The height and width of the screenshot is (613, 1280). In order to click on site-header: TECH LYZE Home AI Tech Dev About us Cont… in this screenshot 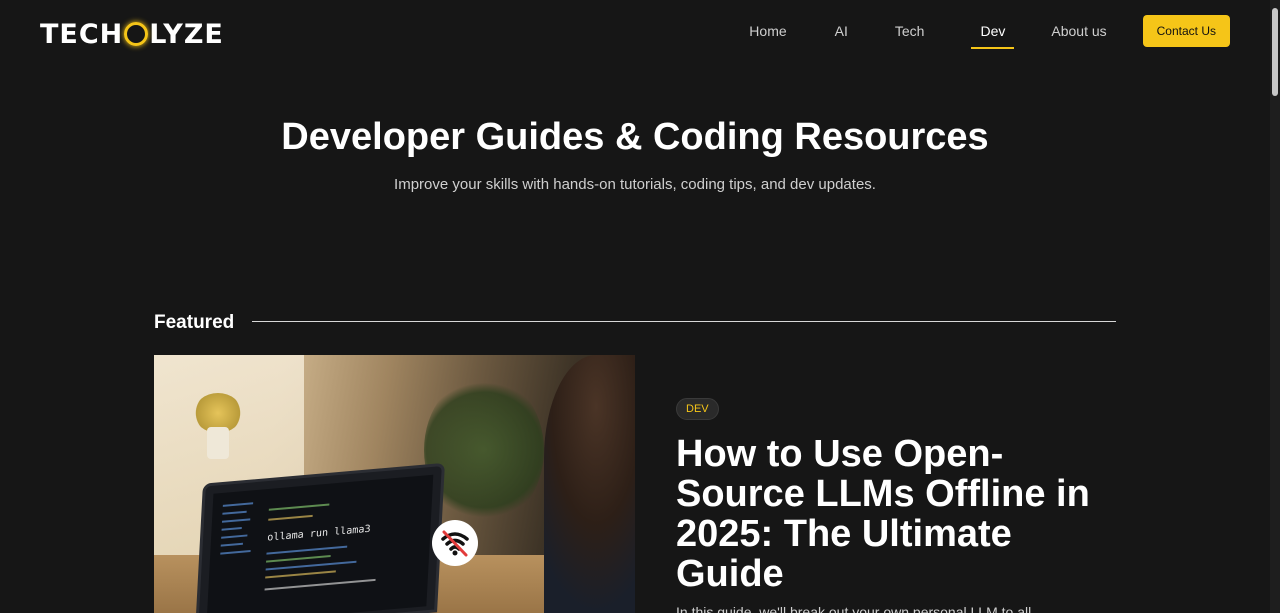, I will do `click(635, 33)`.